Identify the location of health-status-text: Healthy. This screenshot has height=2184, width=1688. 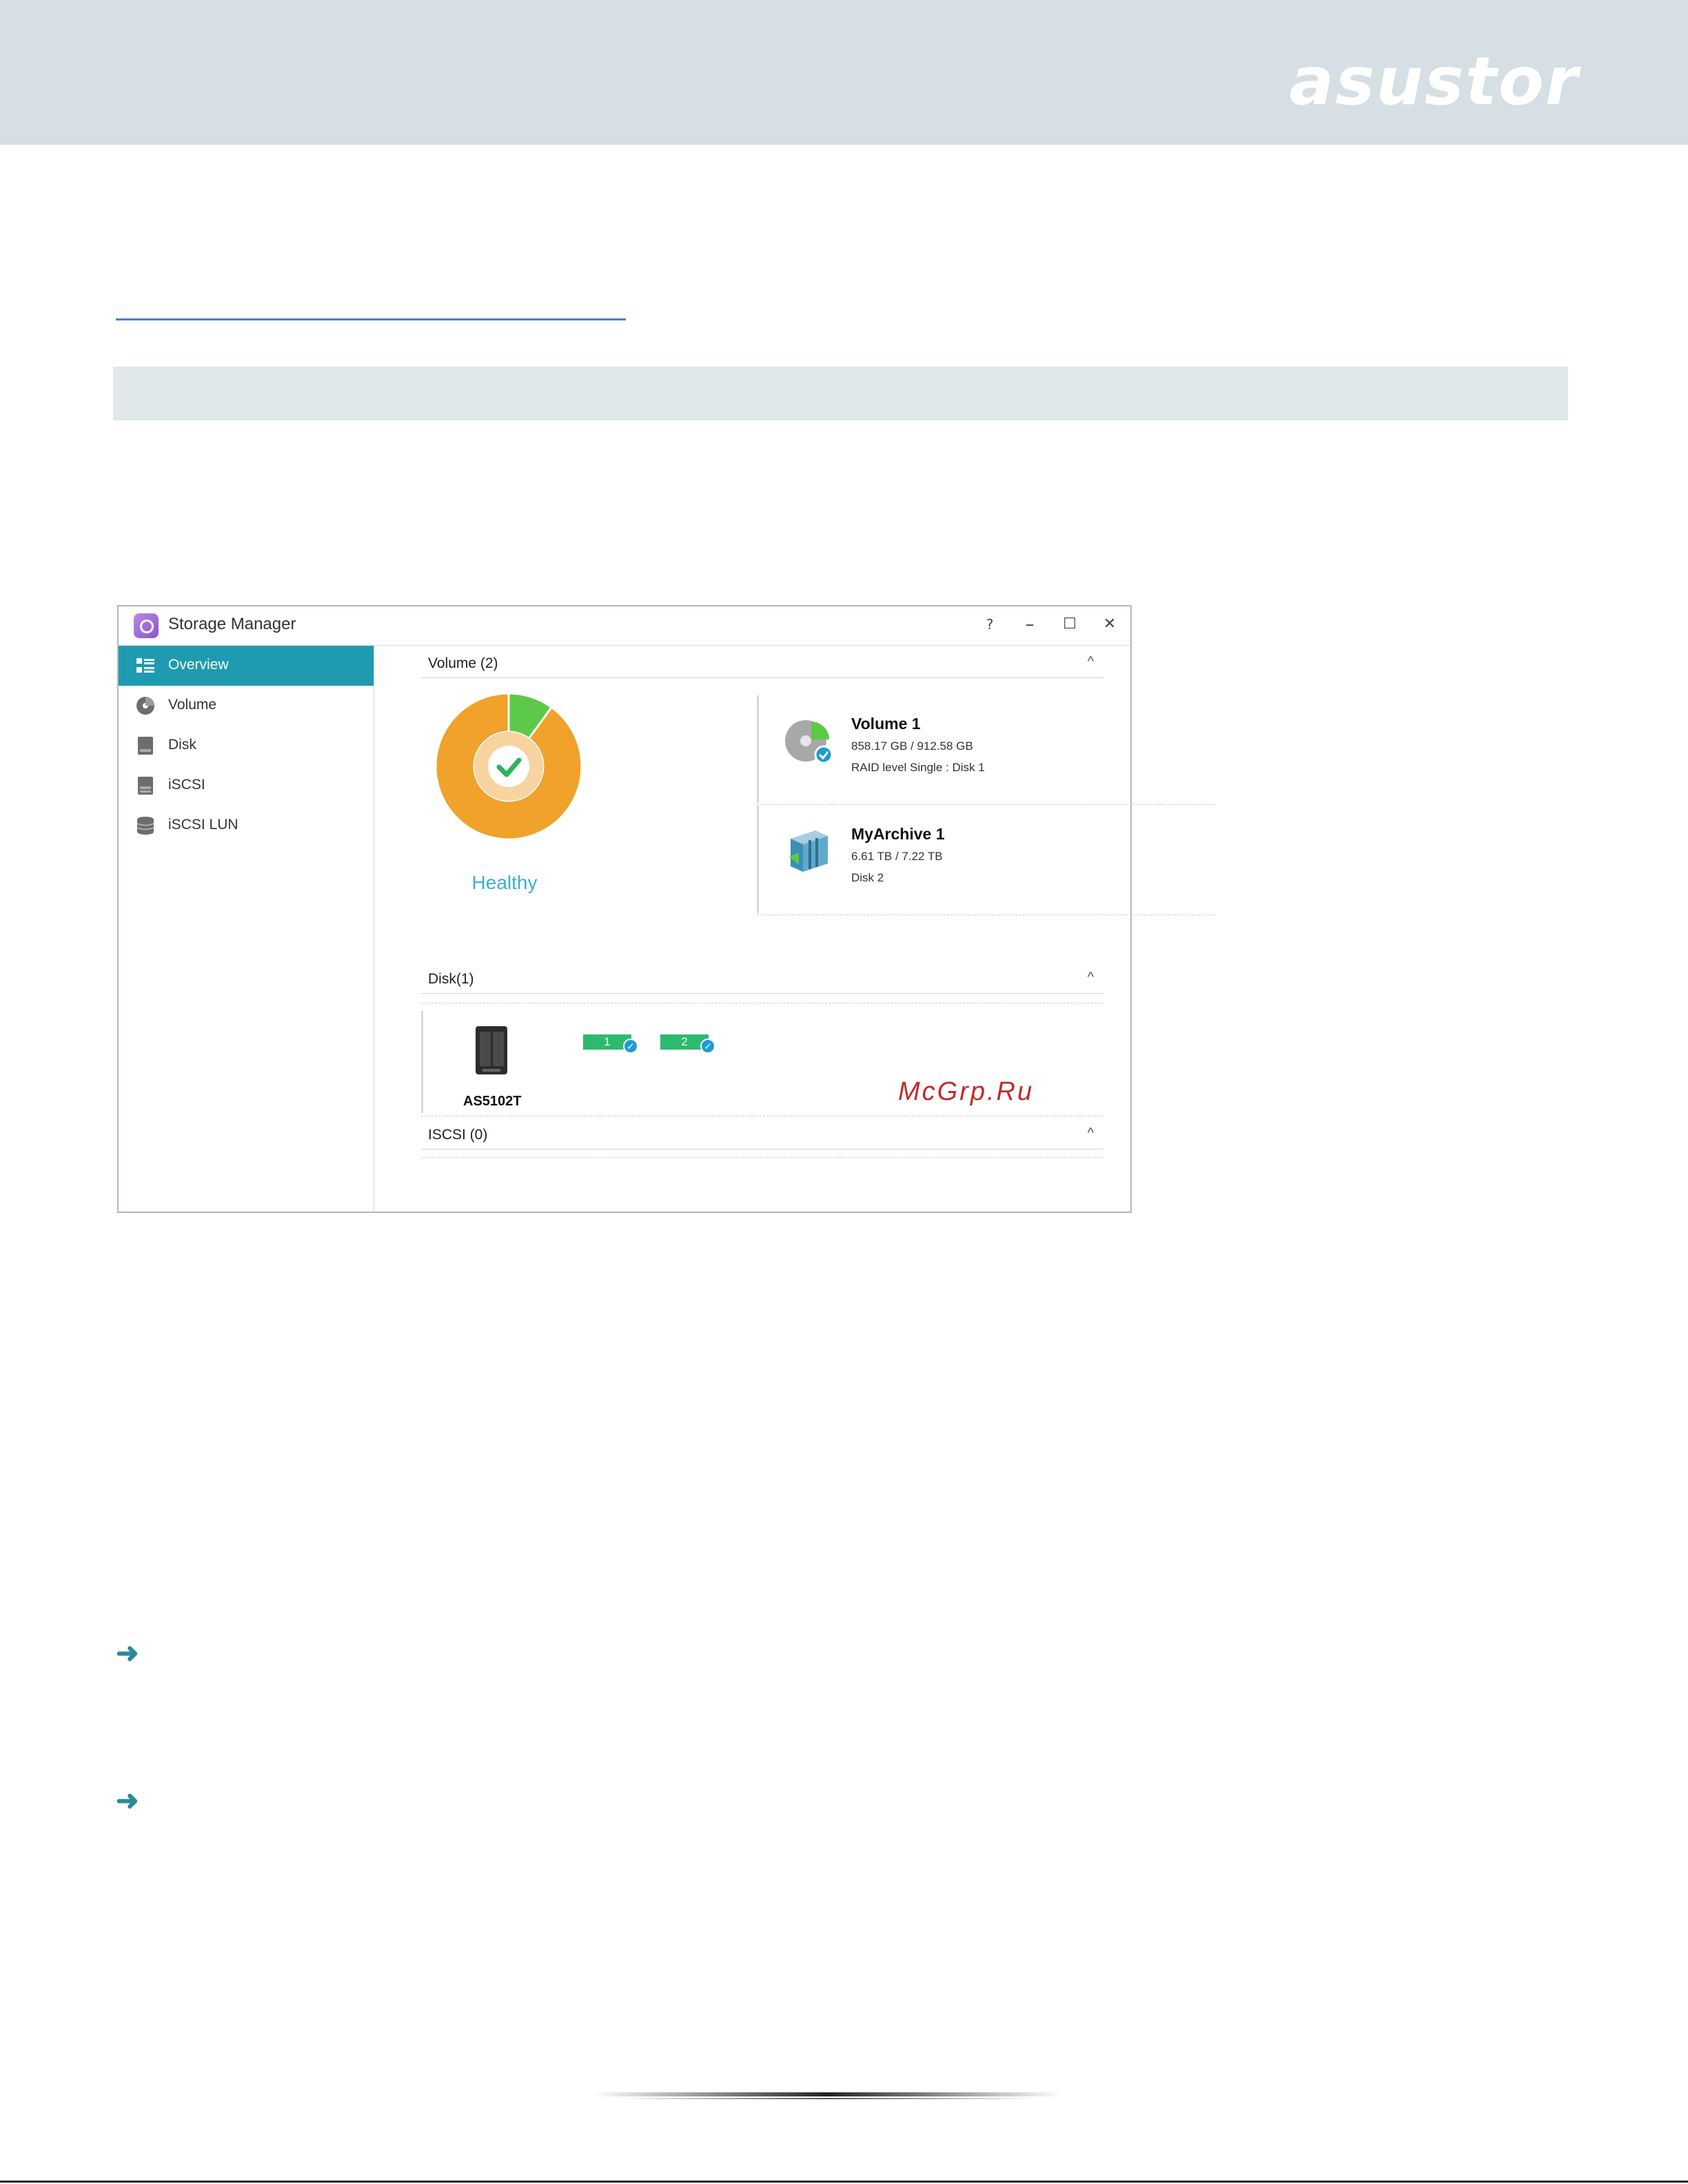
(504, 882).